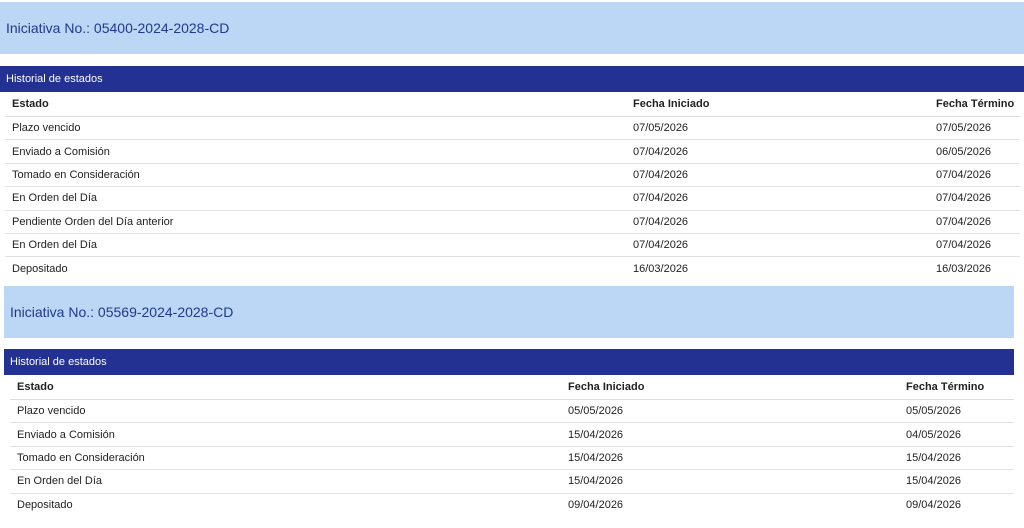 The width and height of the screenshot is (1024, 528). I want to click on iniciativa-title: Iniciativa No.: 05400-2024-2028-CD, so click(118, 28).